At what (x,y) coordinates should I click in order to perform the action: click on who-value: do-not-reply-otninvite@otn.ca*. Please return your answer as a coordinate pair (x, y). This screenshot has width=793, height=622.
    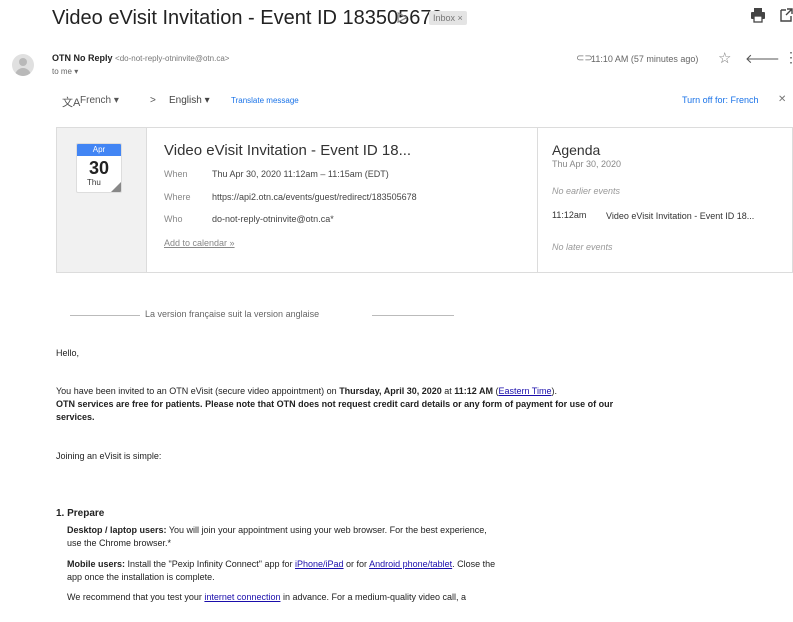
    Looking at the image, I should click on (273, 219).